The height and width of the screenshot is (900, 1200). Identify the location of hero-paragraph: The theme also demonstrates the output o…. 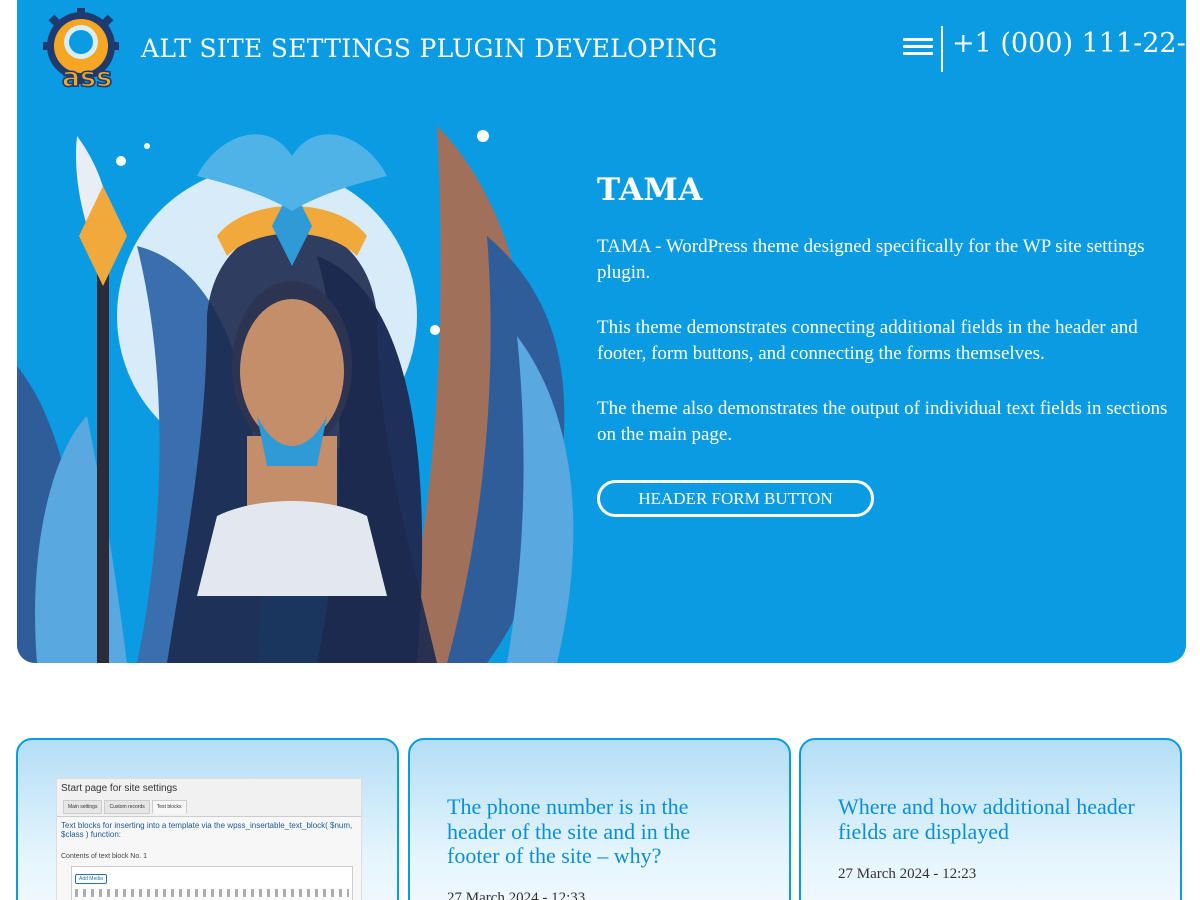
(882, 421).